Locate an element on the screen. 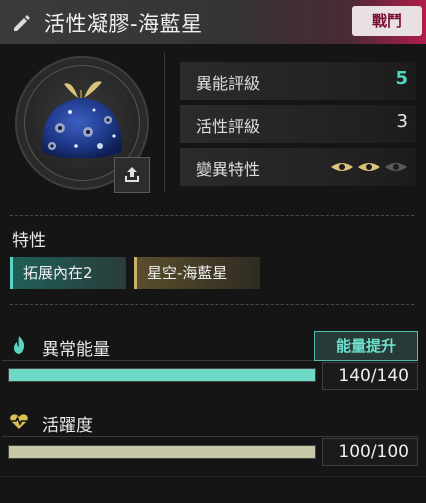 The image size is (426, 503). footer-strip is located at coordinates (213, 489).